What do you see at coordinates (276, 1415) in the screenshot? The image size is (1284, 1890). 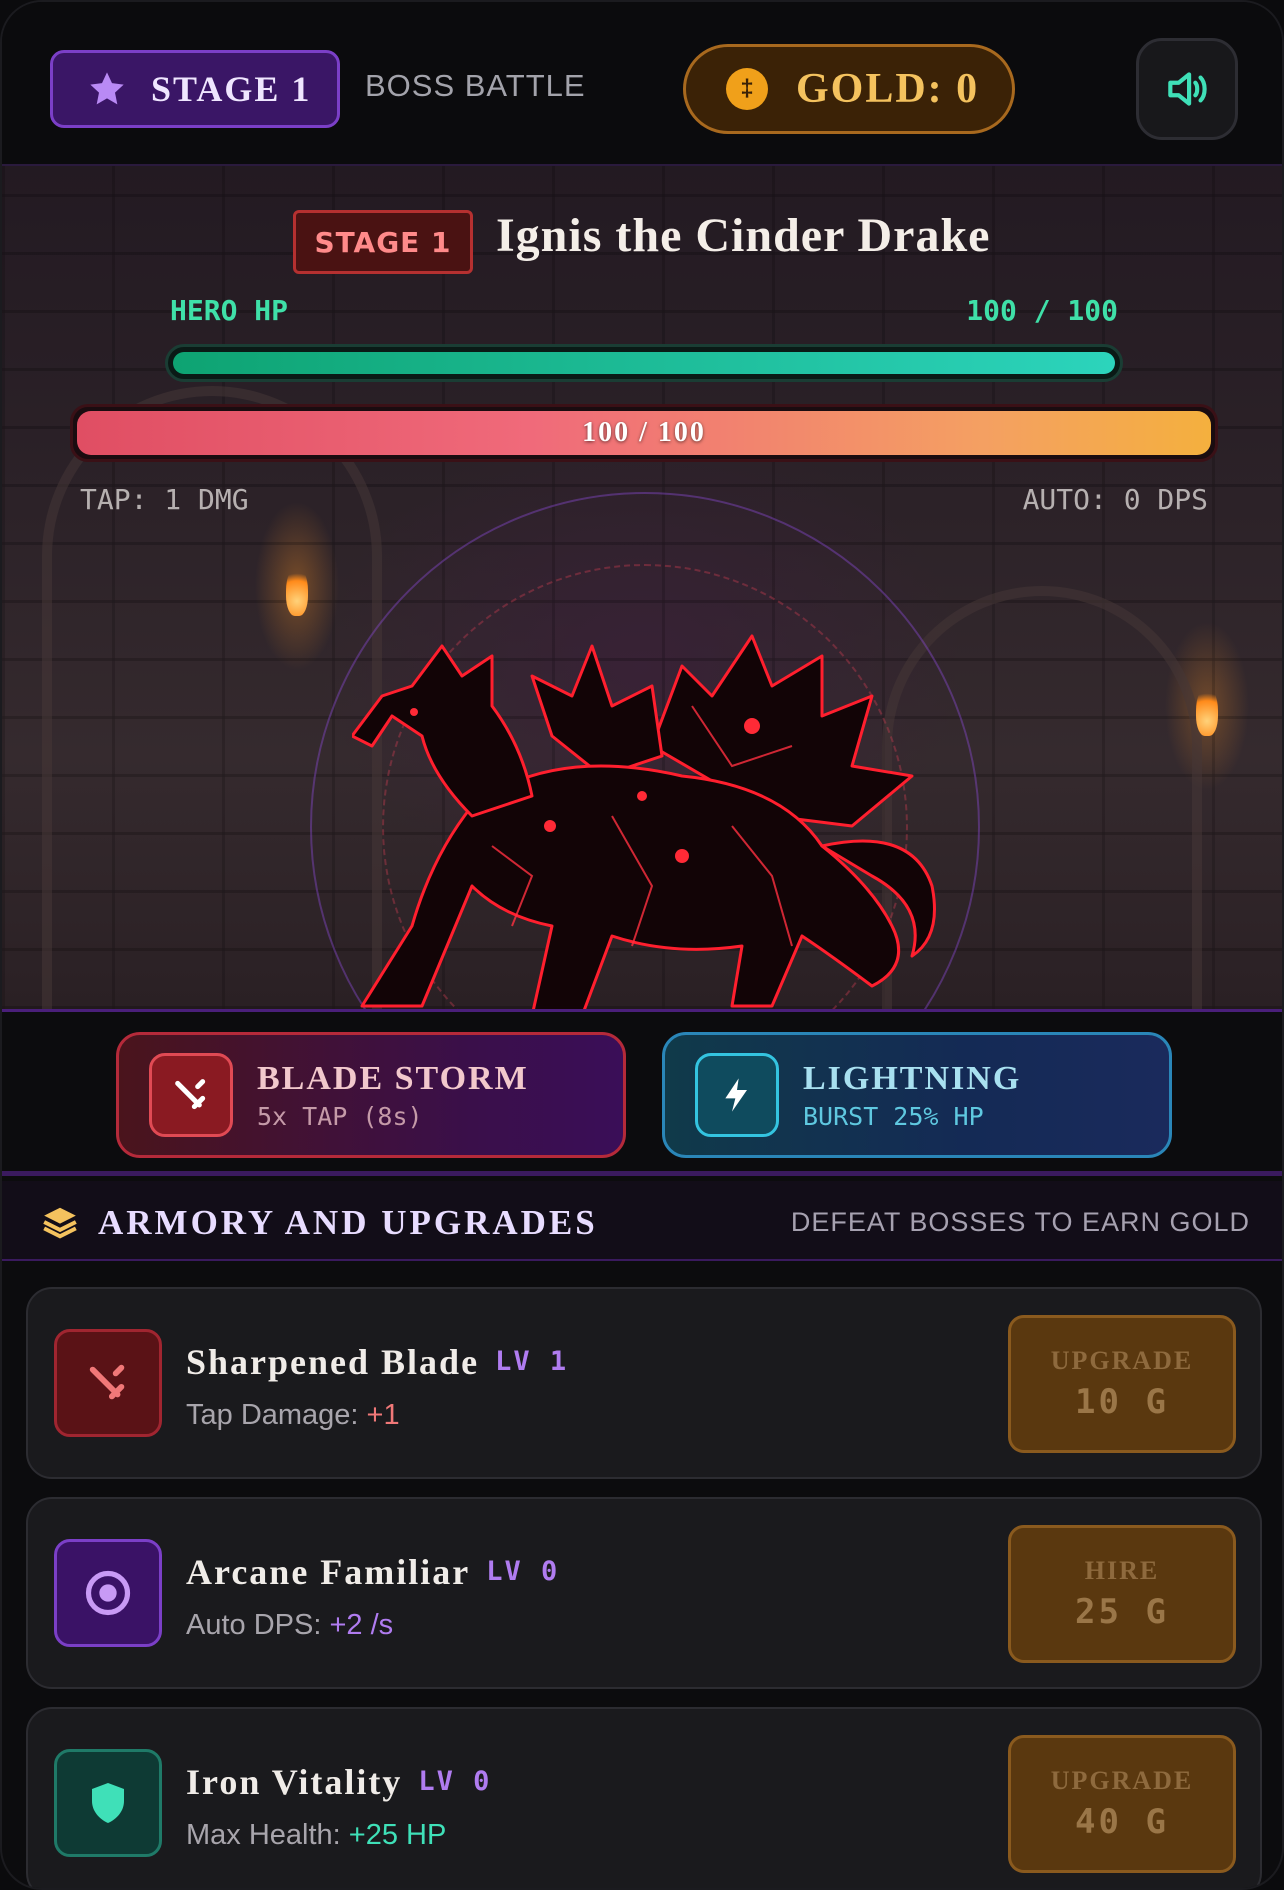 I see `item-stat-label: Tap Damage:` at bounding box center [276, 1415].